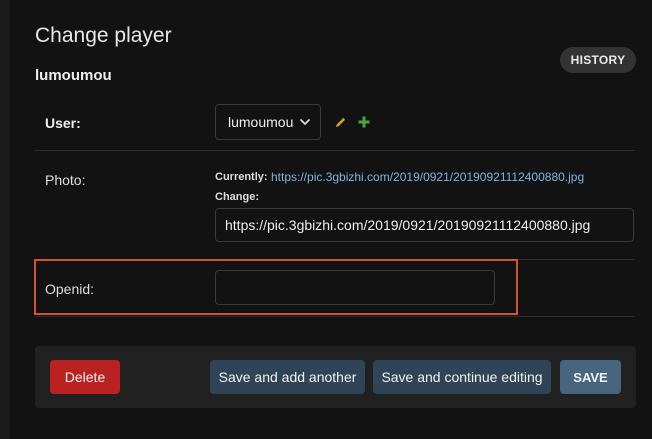 This screenshot has width=652, height=439. What do you see at coordinates (598, 60) in the screenshot?
I see `history-button: HISTORY` at bounding box center [598, 60].